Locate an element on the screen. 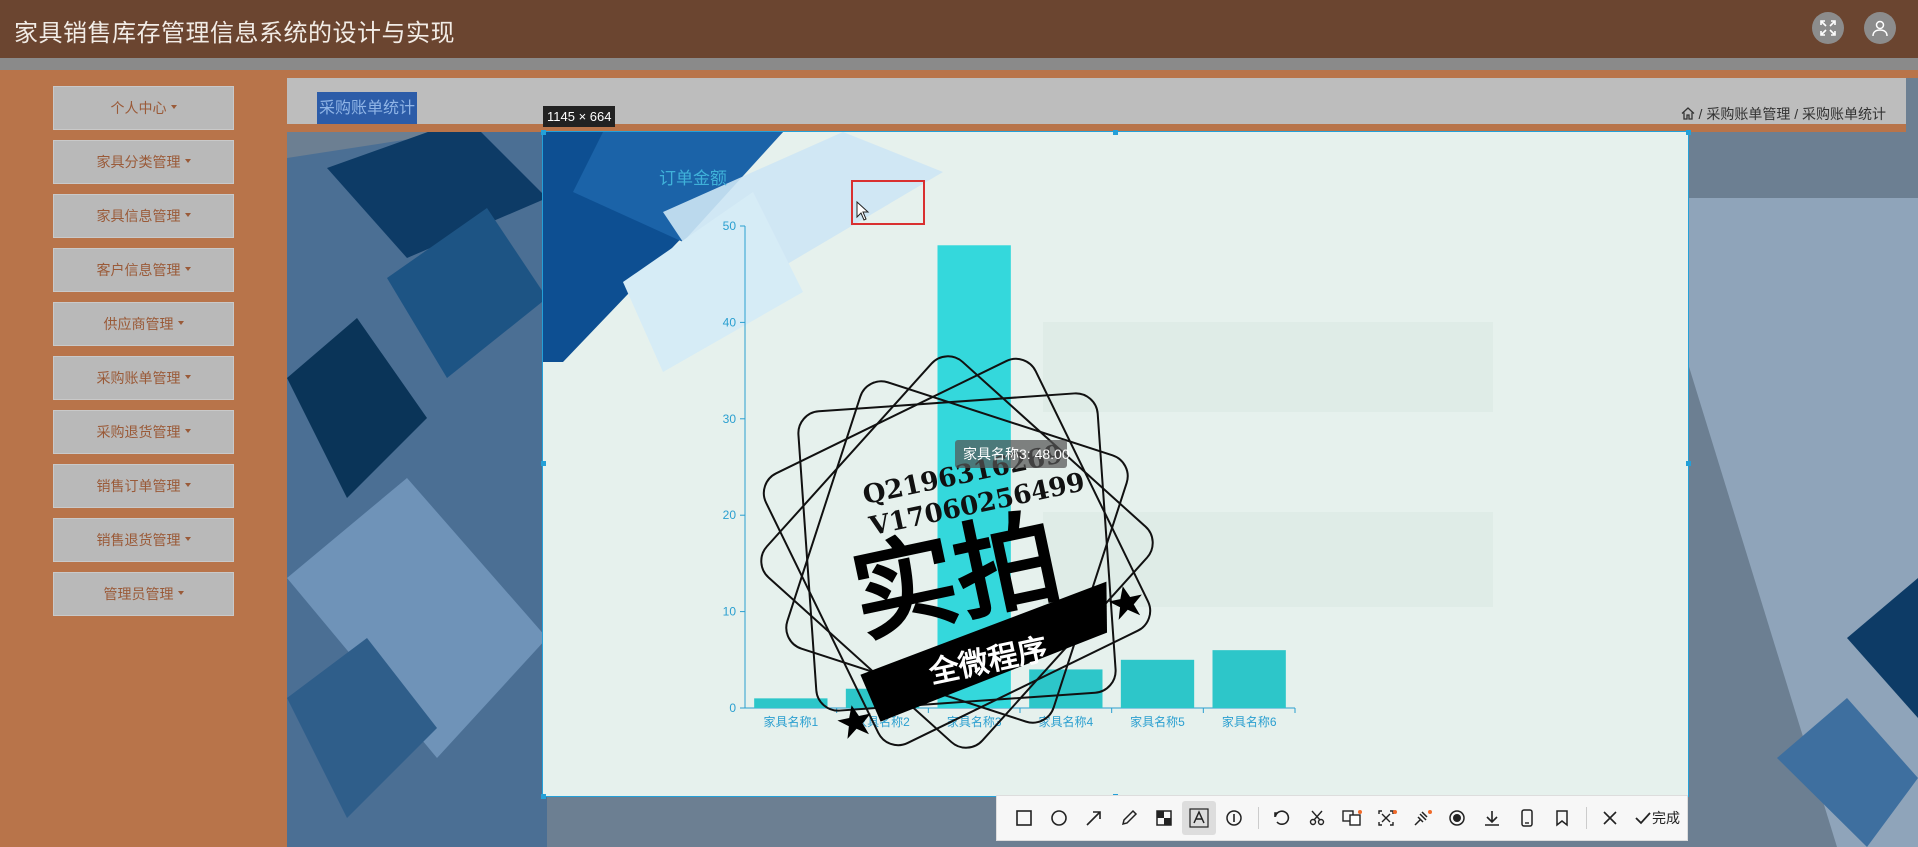 The image size is (1918, 847). x-tick-label: 家具名称6 is located at coordinates (1249, 721).